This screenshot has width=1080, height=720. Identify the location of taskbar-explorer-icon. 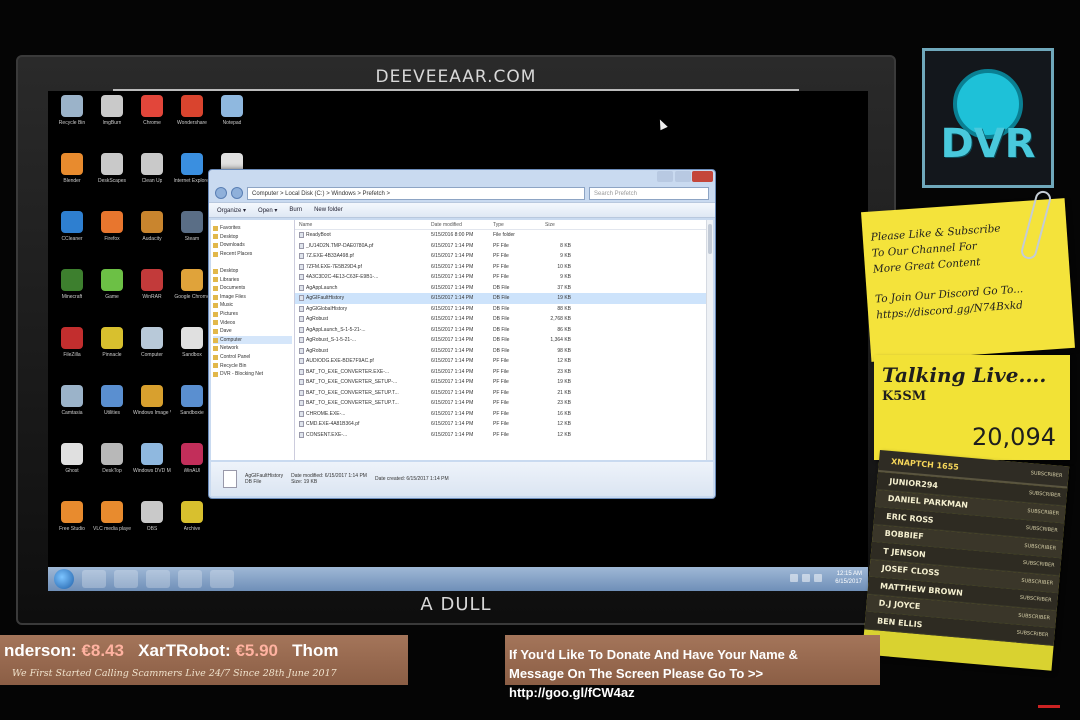
(126, 579).